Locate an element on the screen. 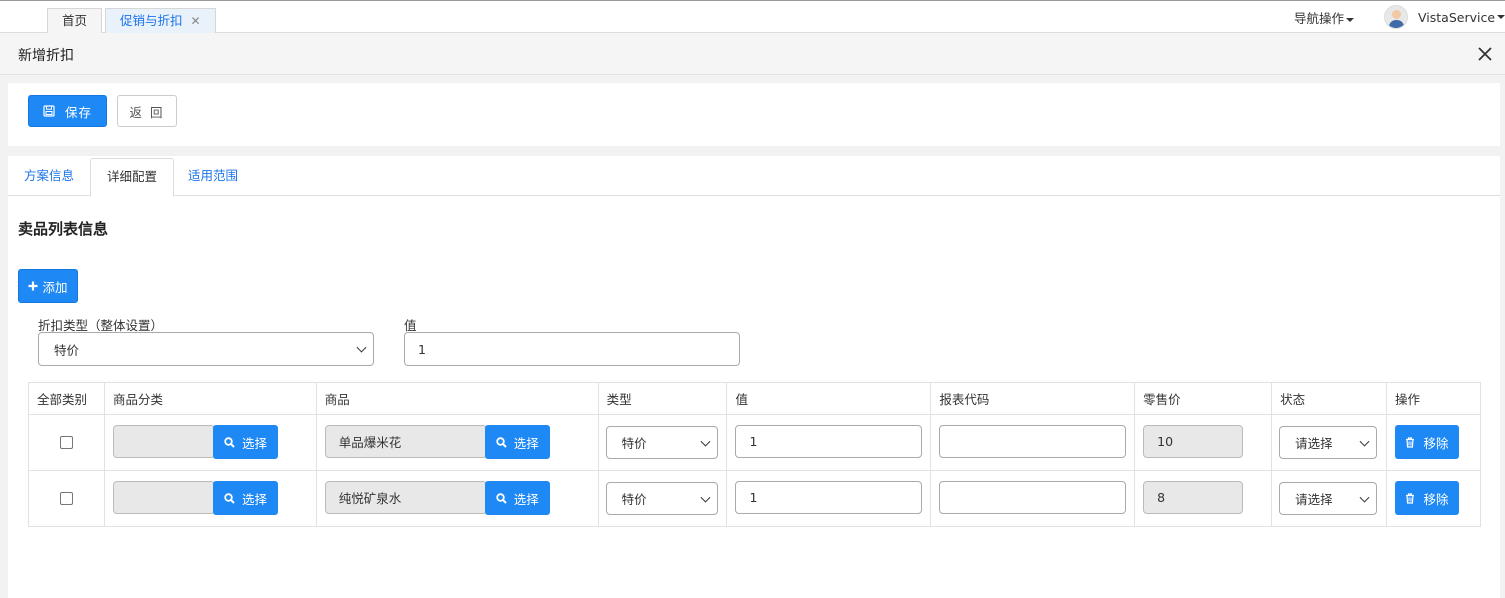  col-type: 类型 is located at coordinates (662, 398).